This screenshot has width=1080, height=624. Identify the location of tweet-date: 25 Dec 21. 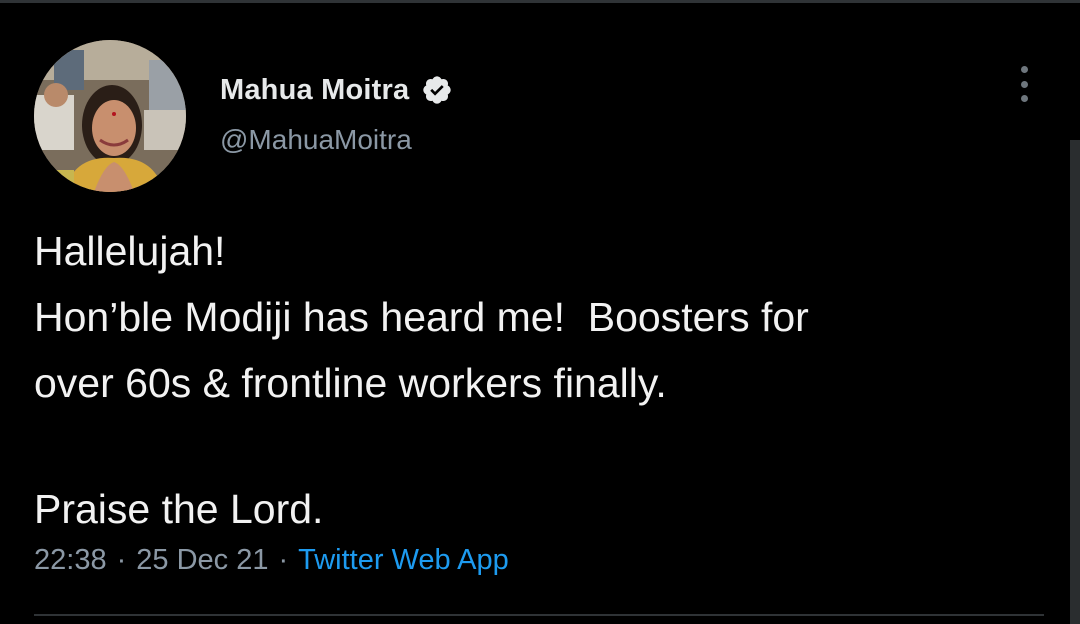
(202, 560).